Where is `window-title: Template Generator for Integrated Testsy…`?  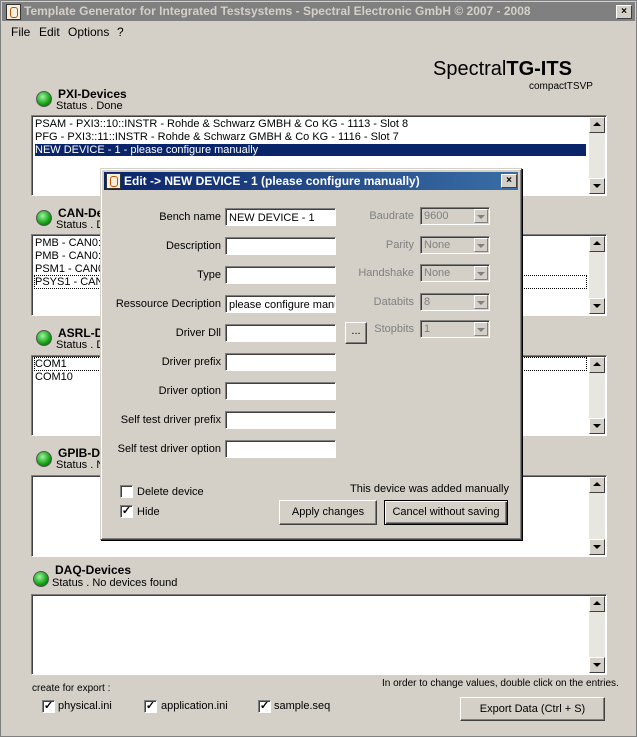 window-title: Template Generator for Integrated Testsy… is located at coordinates (277, 11).